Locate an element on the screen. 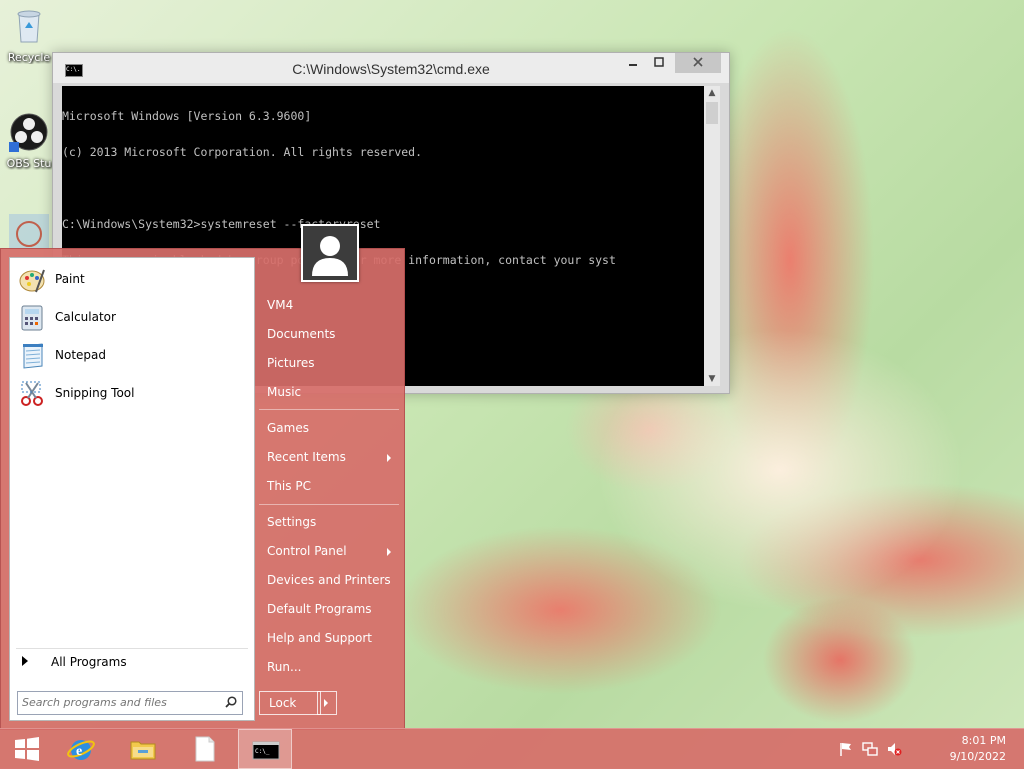 This screenshot has height=769, width=1024. start-item-vm4: VM4 is located at coordinates (329, 305).